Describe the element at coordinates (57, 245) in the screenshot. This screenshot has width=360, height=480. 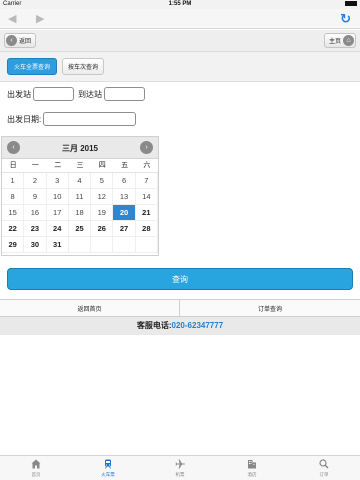
I see `calendar-day: 31` at that location.